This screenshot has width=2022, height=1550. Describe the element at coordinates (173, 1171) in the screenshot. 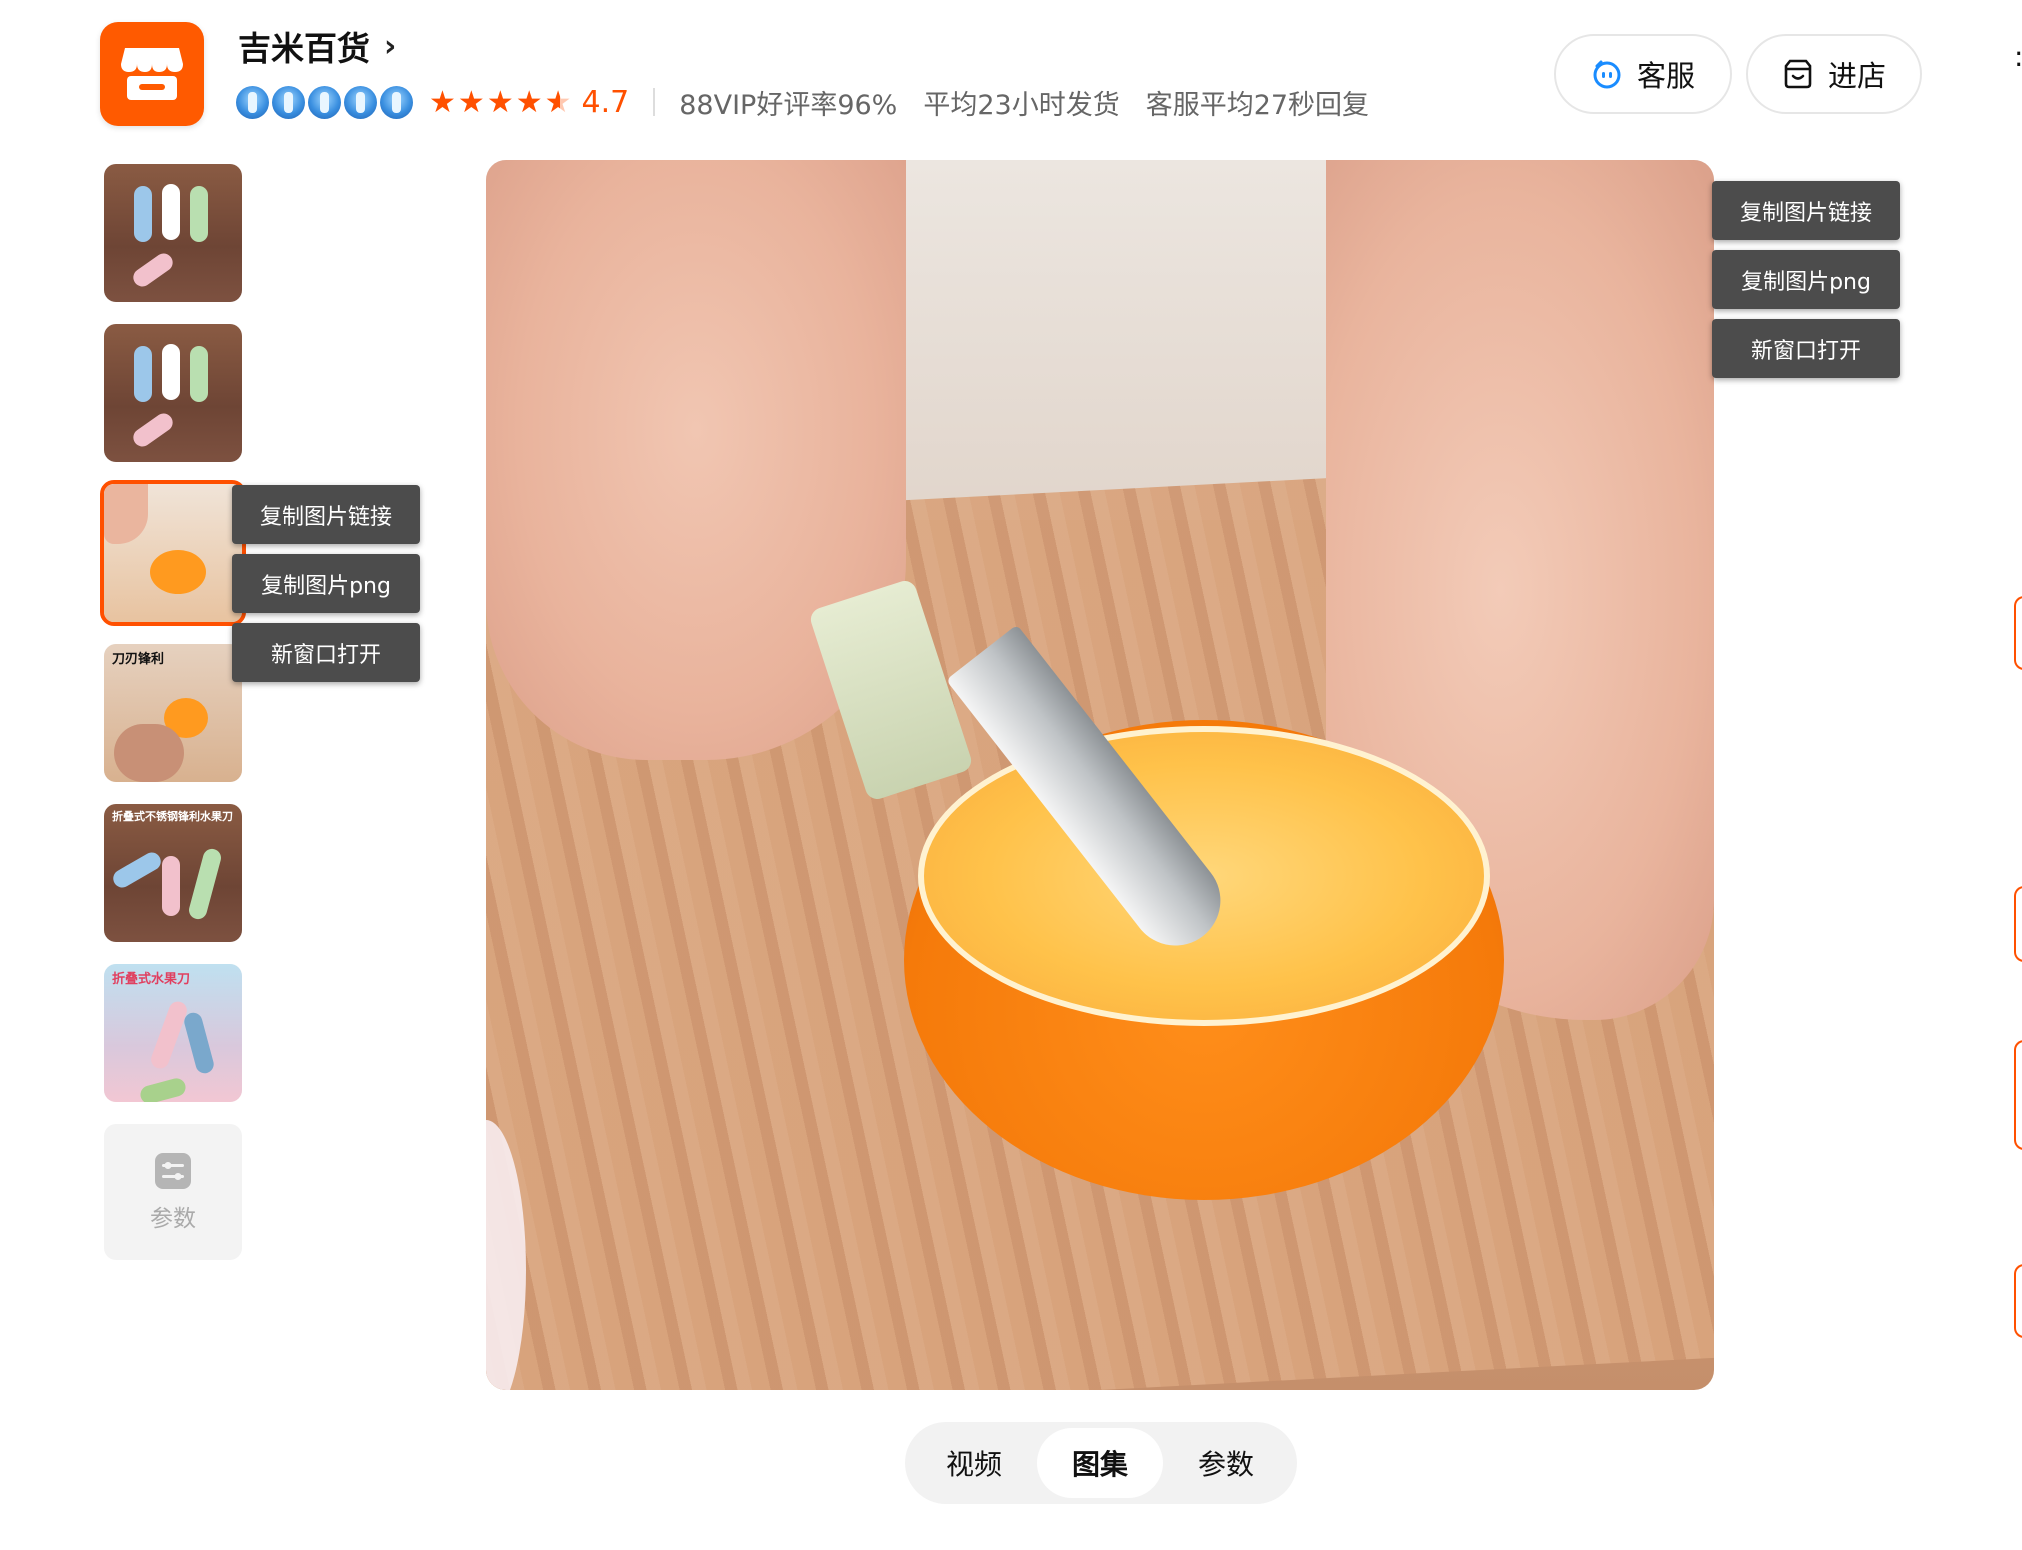

I see `sliders-icon` at that location.